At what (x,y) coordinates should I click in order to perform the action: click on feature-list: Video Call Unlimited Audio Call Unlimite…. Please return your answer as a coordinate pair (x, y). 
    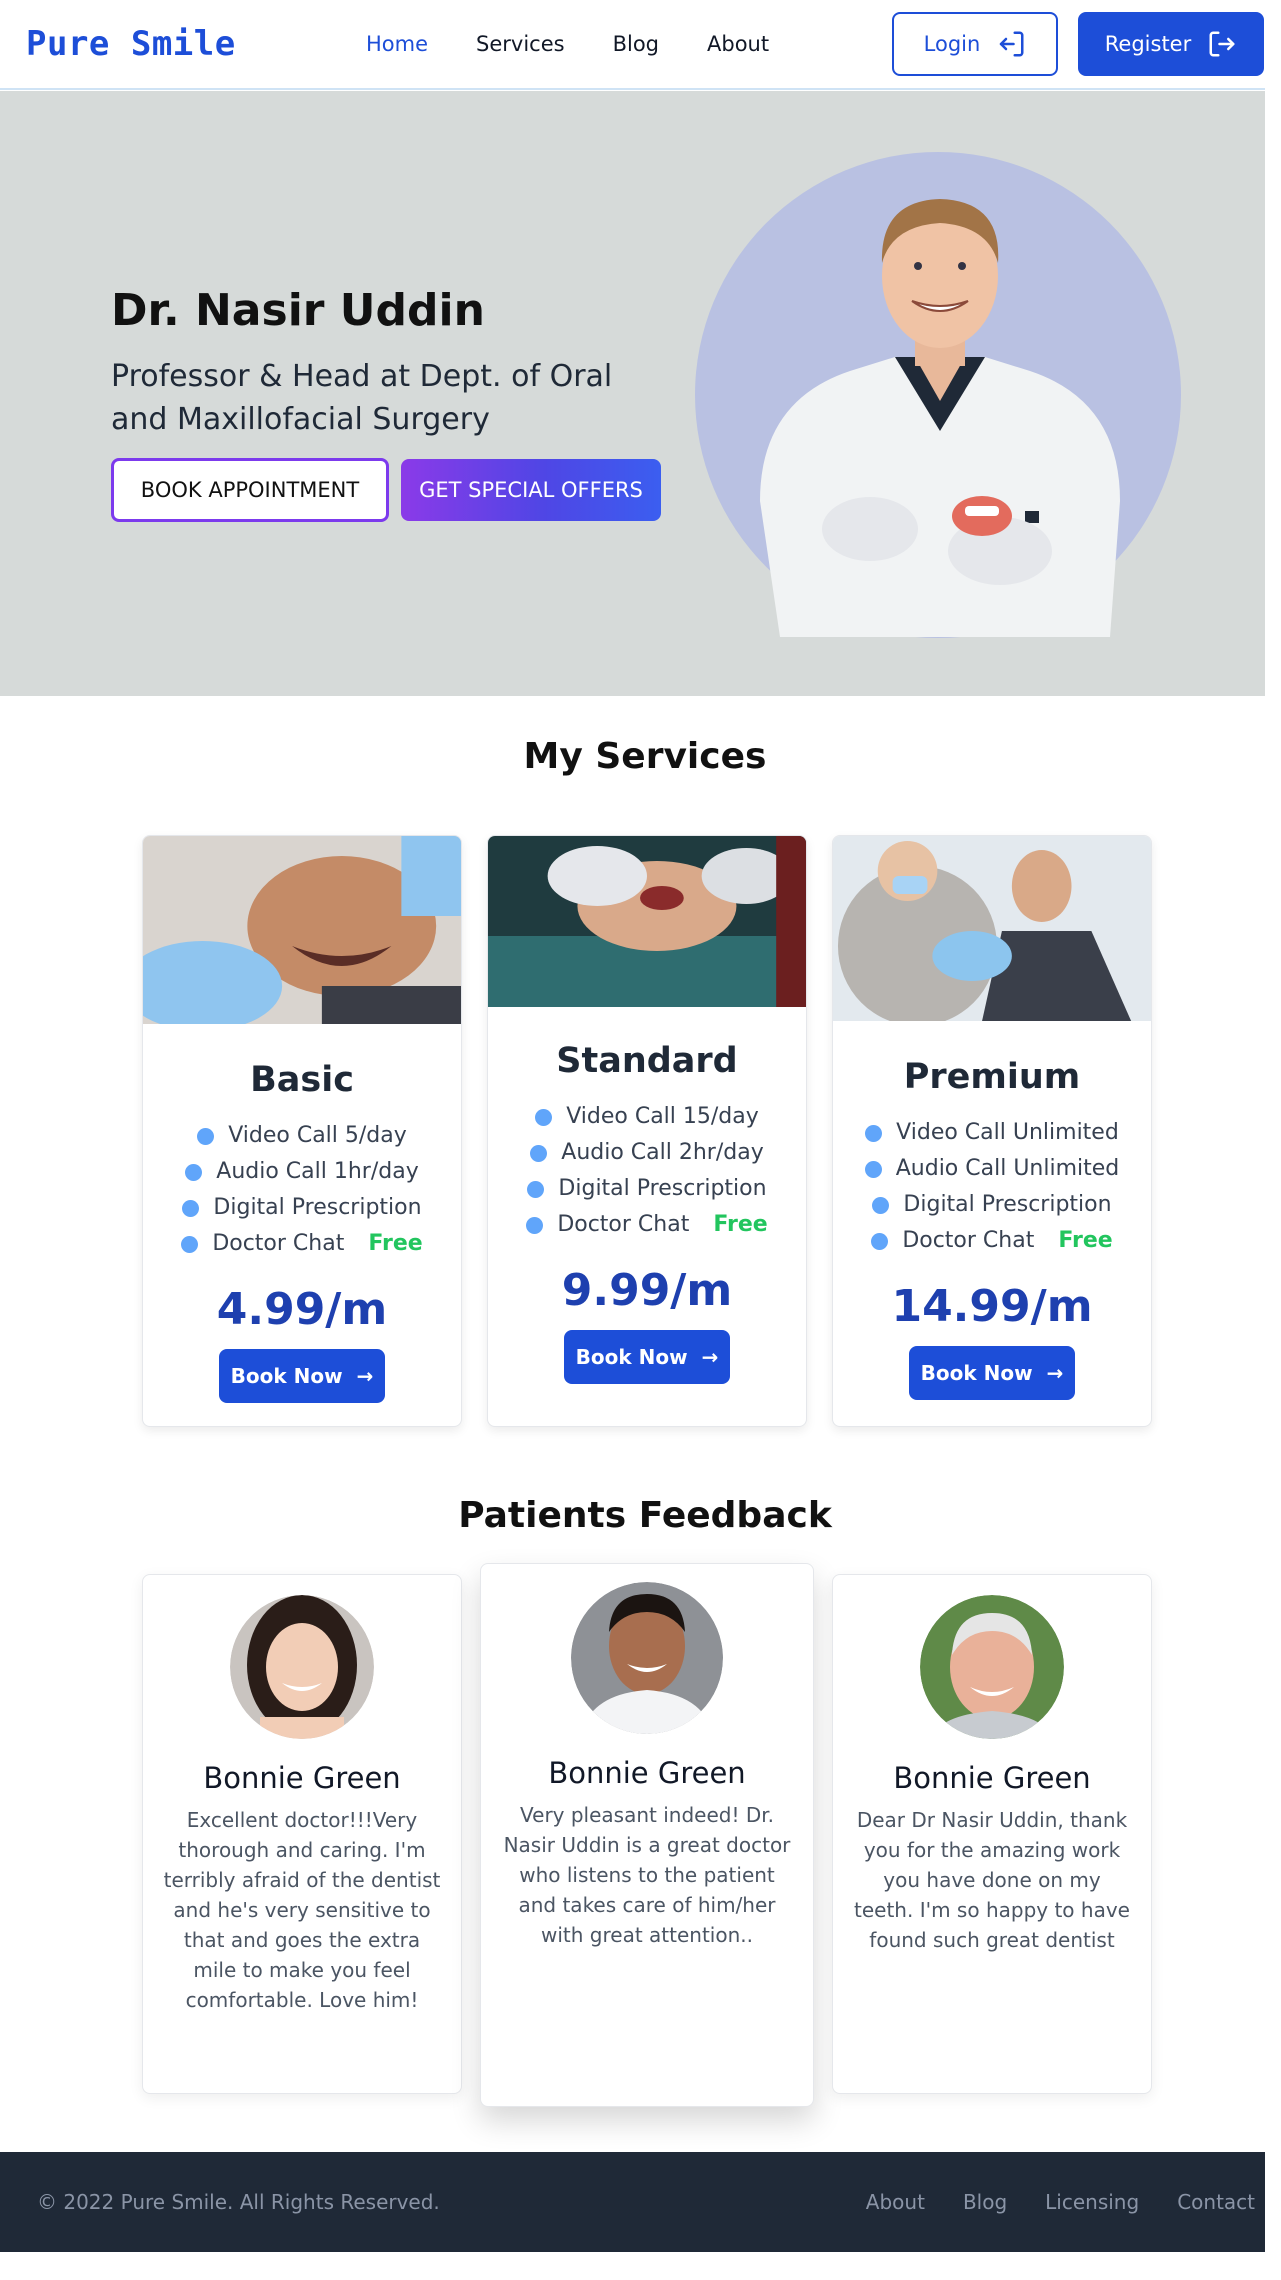
    Looking at the image, I should click on (992, 1187).